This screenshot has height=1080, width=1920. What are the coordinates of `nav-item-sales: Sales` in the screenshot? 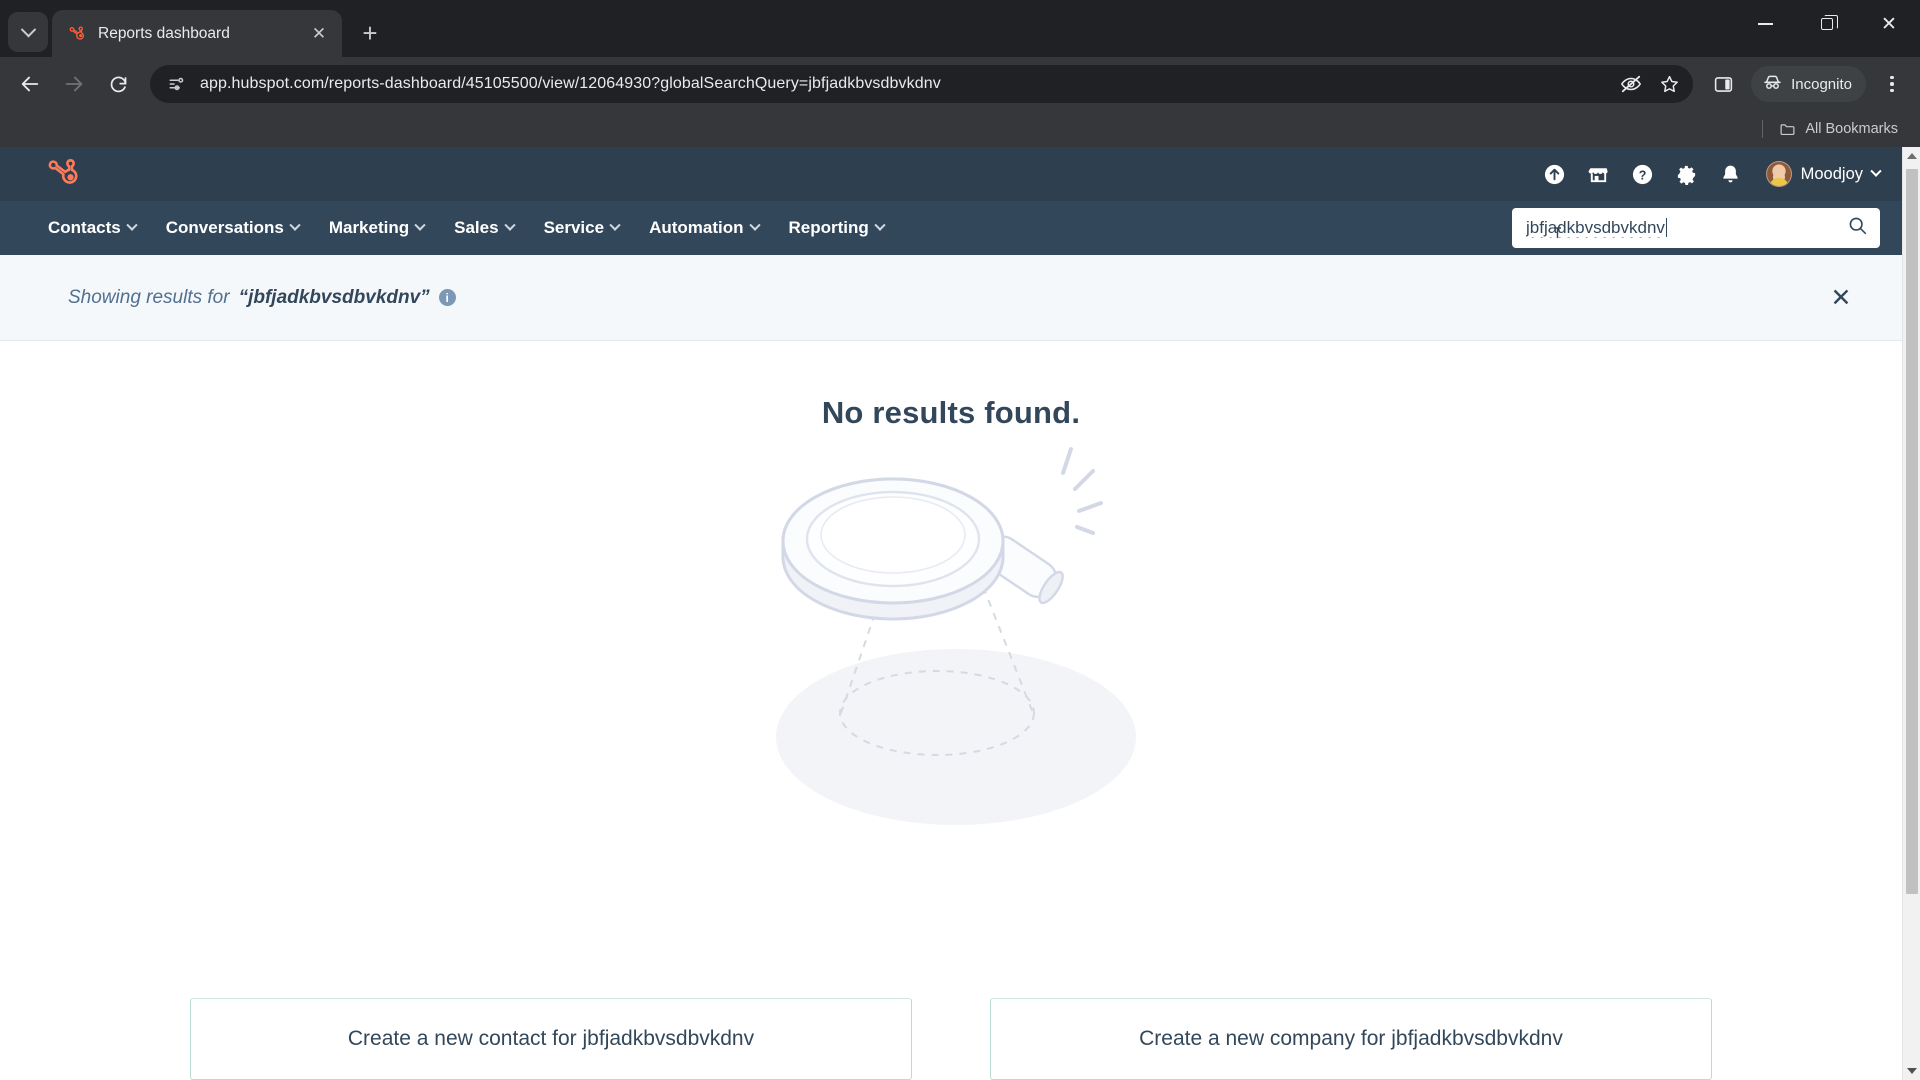 It's located at (485, 228).